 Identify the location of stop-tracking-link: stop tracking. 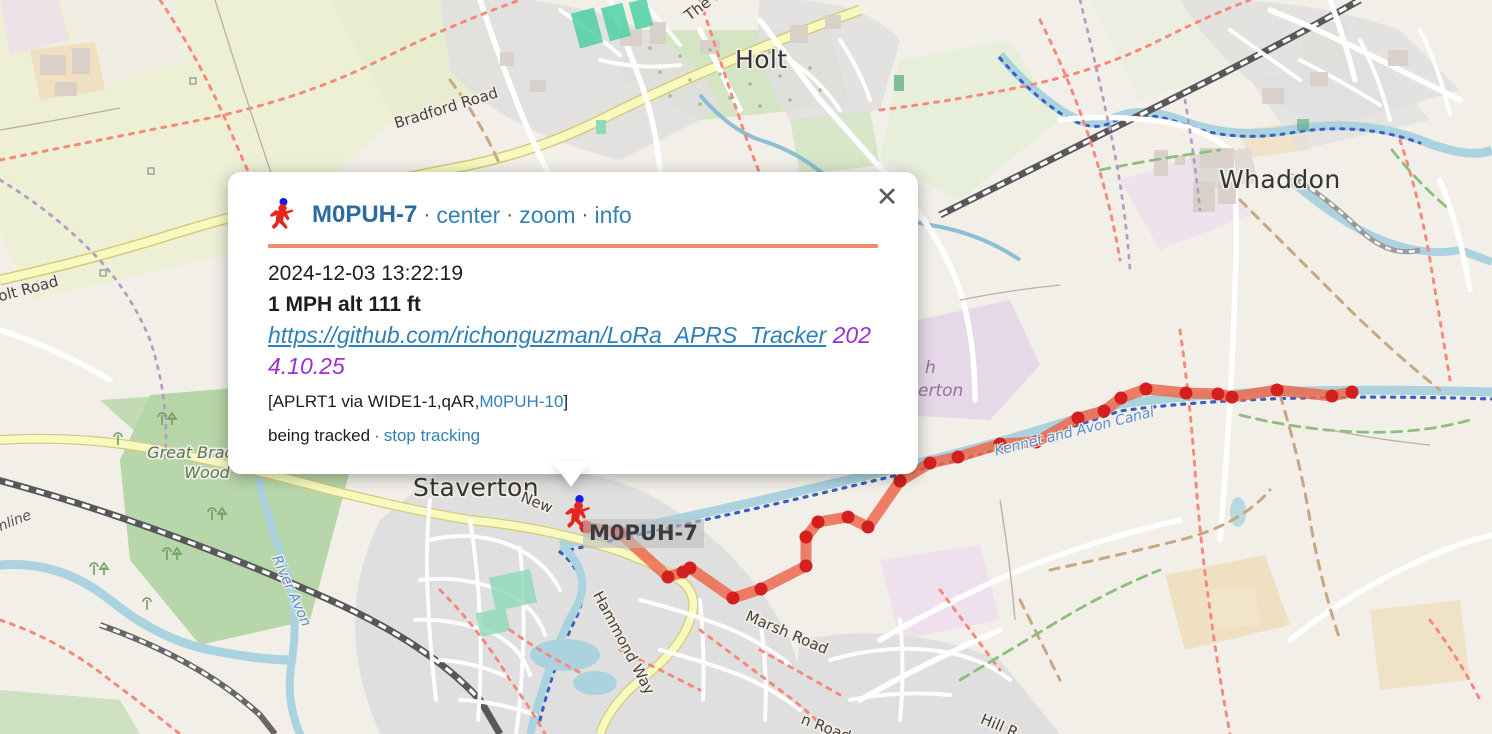
(432, 435).